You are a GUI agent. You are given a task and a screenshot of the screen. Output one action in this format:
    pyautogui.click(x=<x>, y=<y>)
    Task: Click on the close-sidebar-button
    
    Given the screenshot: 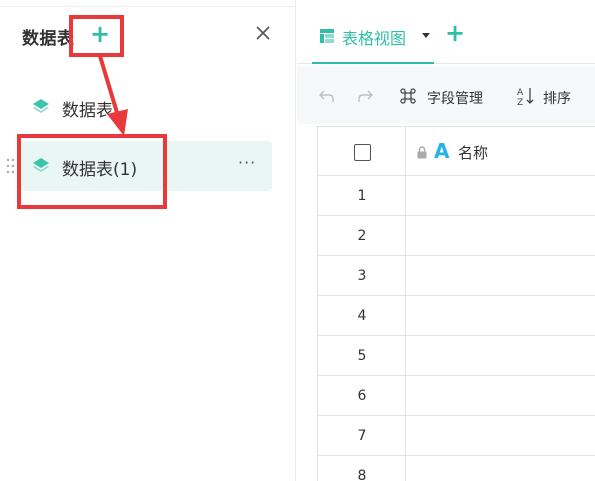 What is the action you would take?
    pyautogui.click(x=263, y=33)
    